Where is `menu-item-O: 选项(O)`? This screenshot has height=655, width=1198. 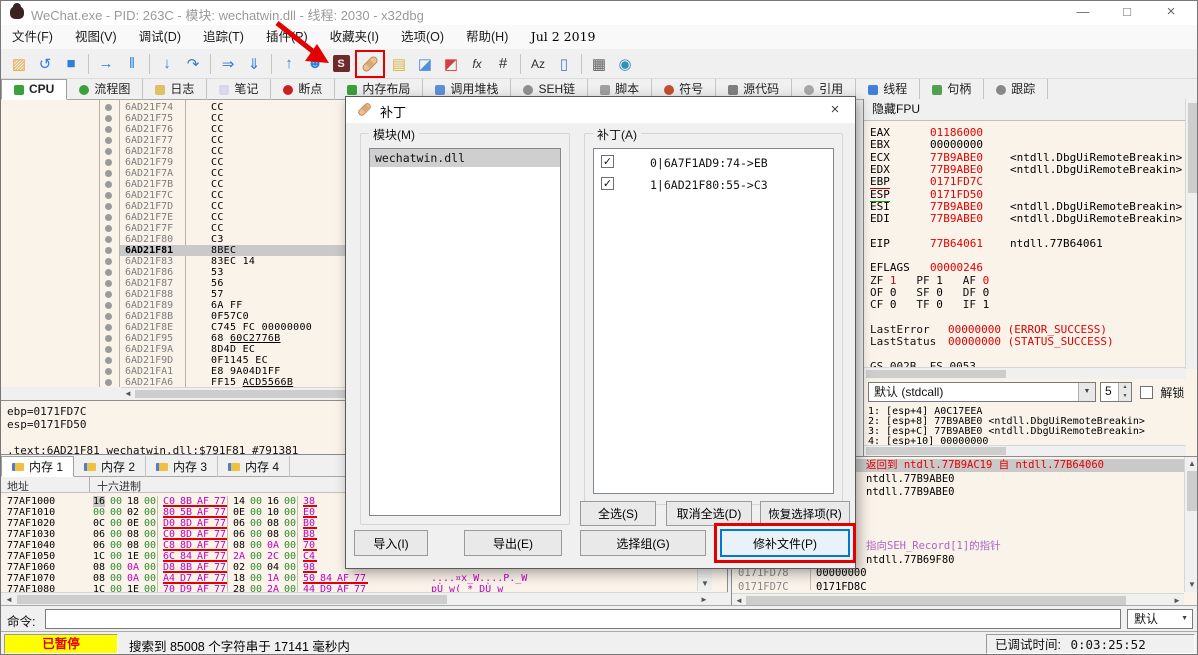 menu-item-O: 选项(O) is located at coordinates (422, 37).